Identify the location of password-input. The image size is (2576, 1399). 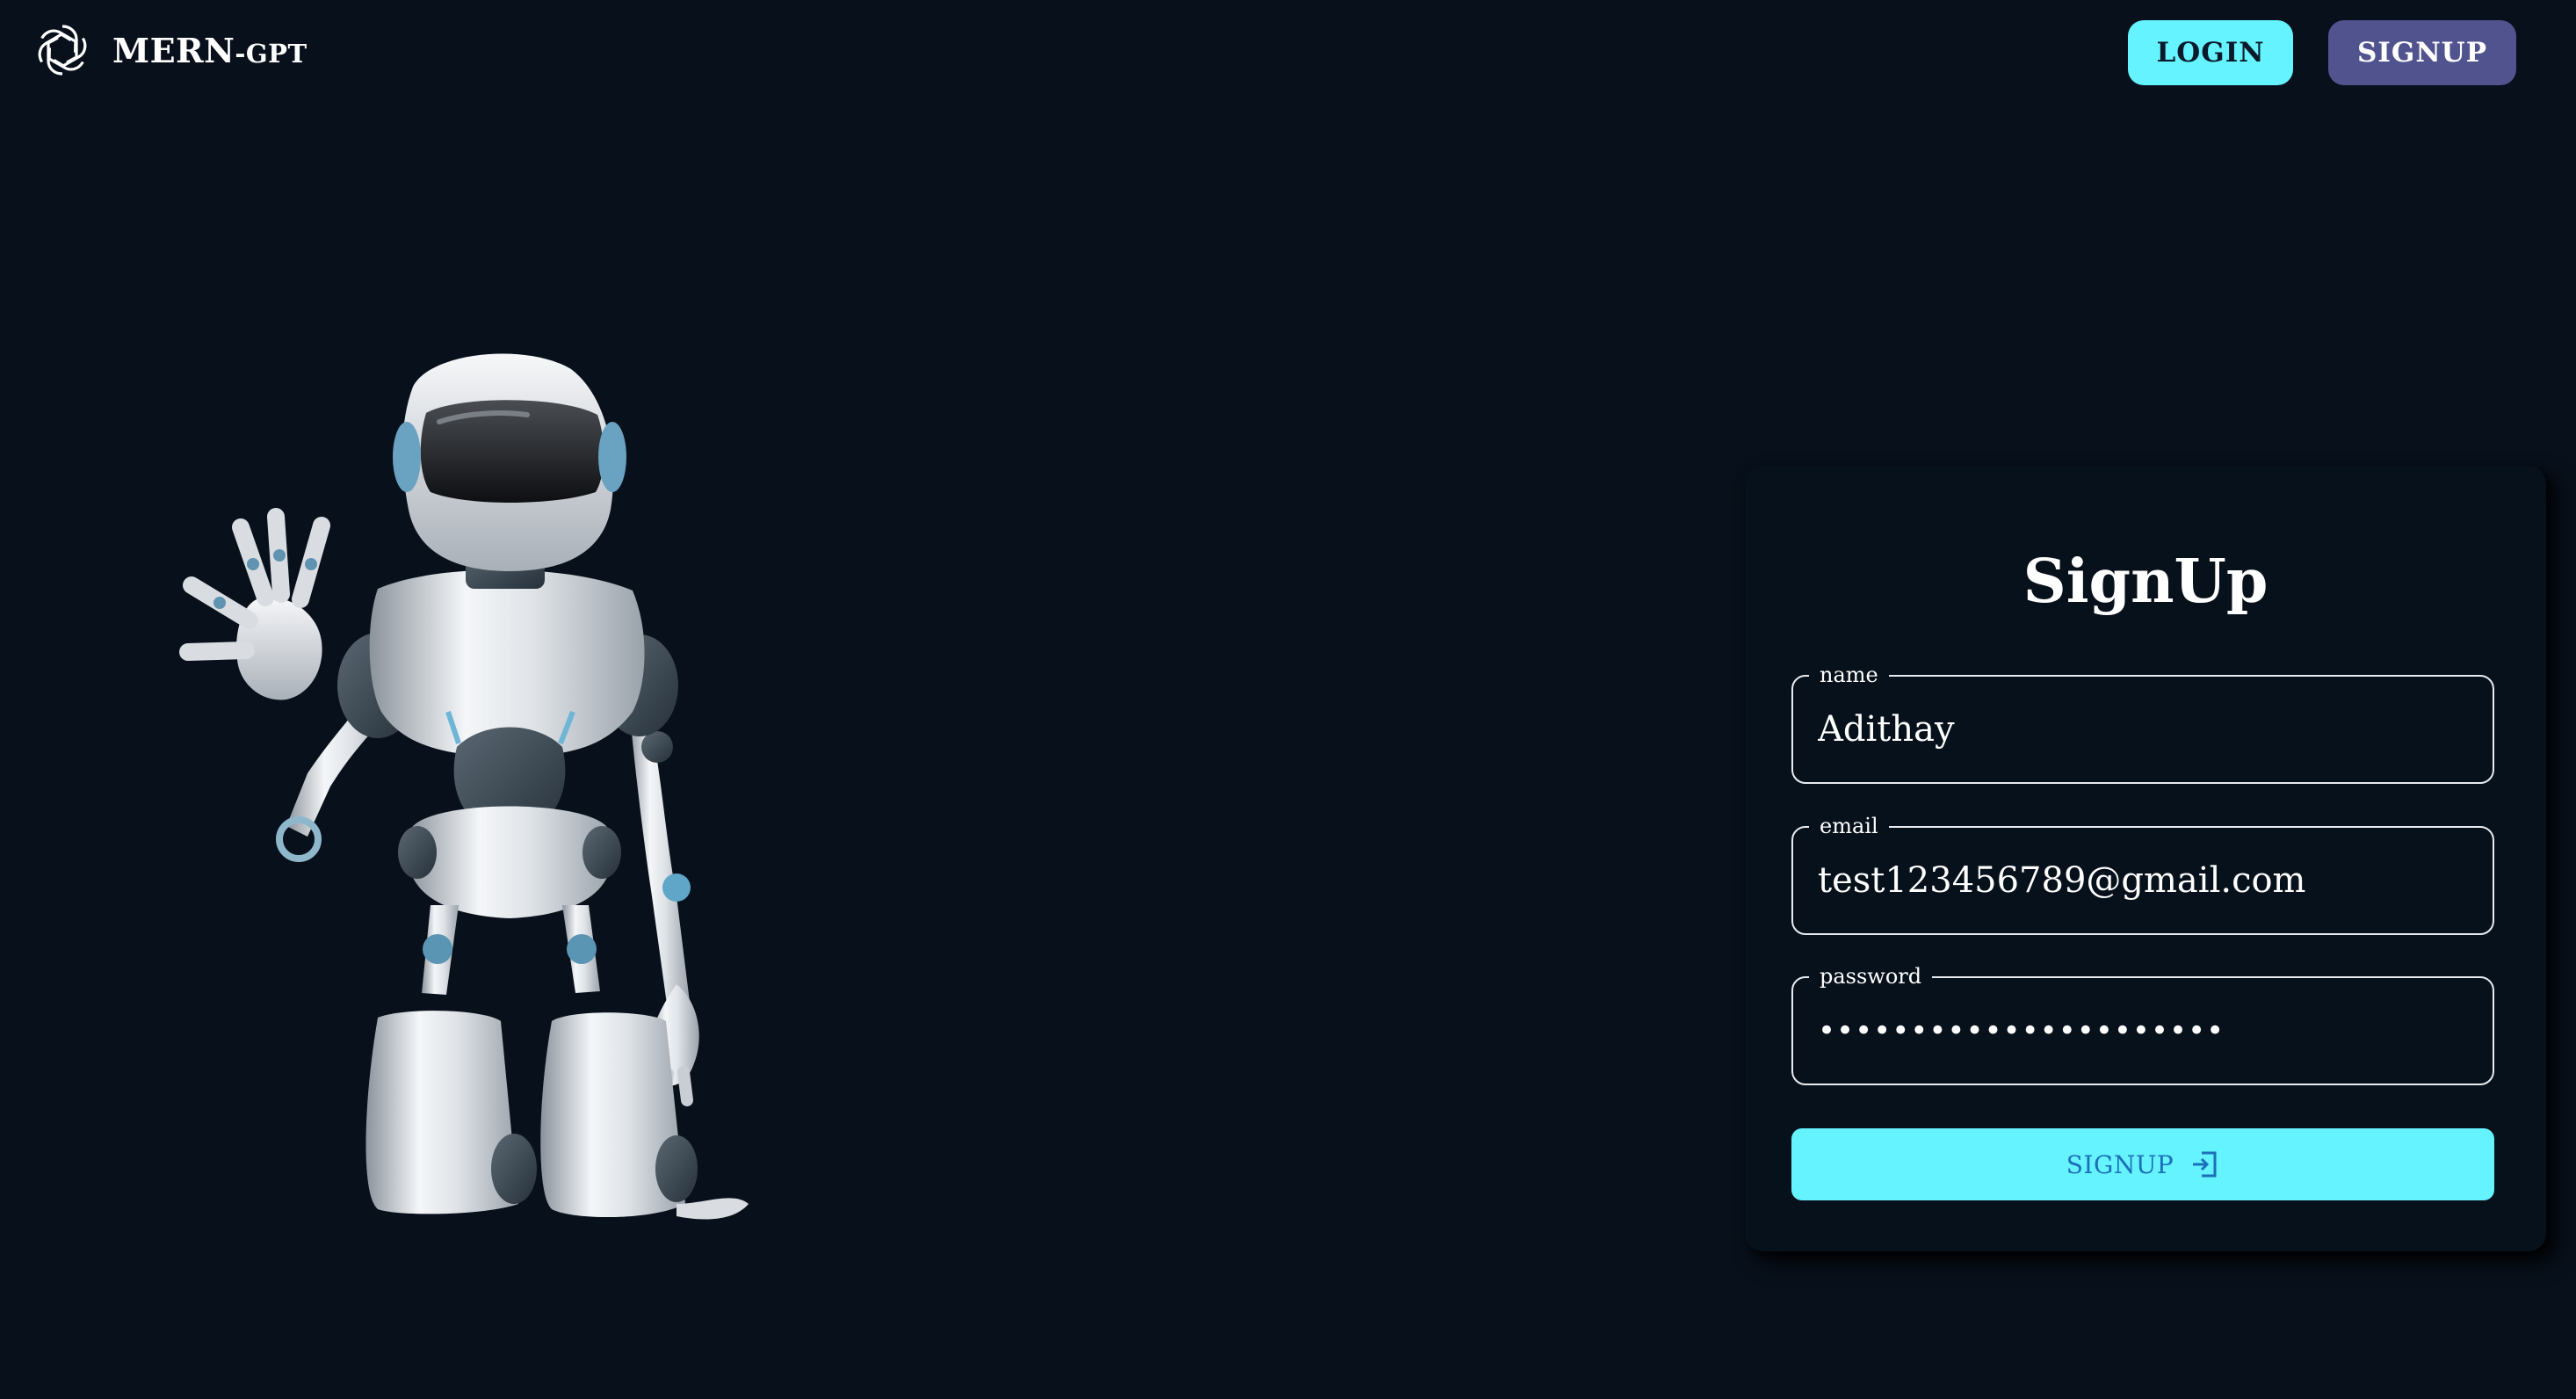
(2143, 1031).